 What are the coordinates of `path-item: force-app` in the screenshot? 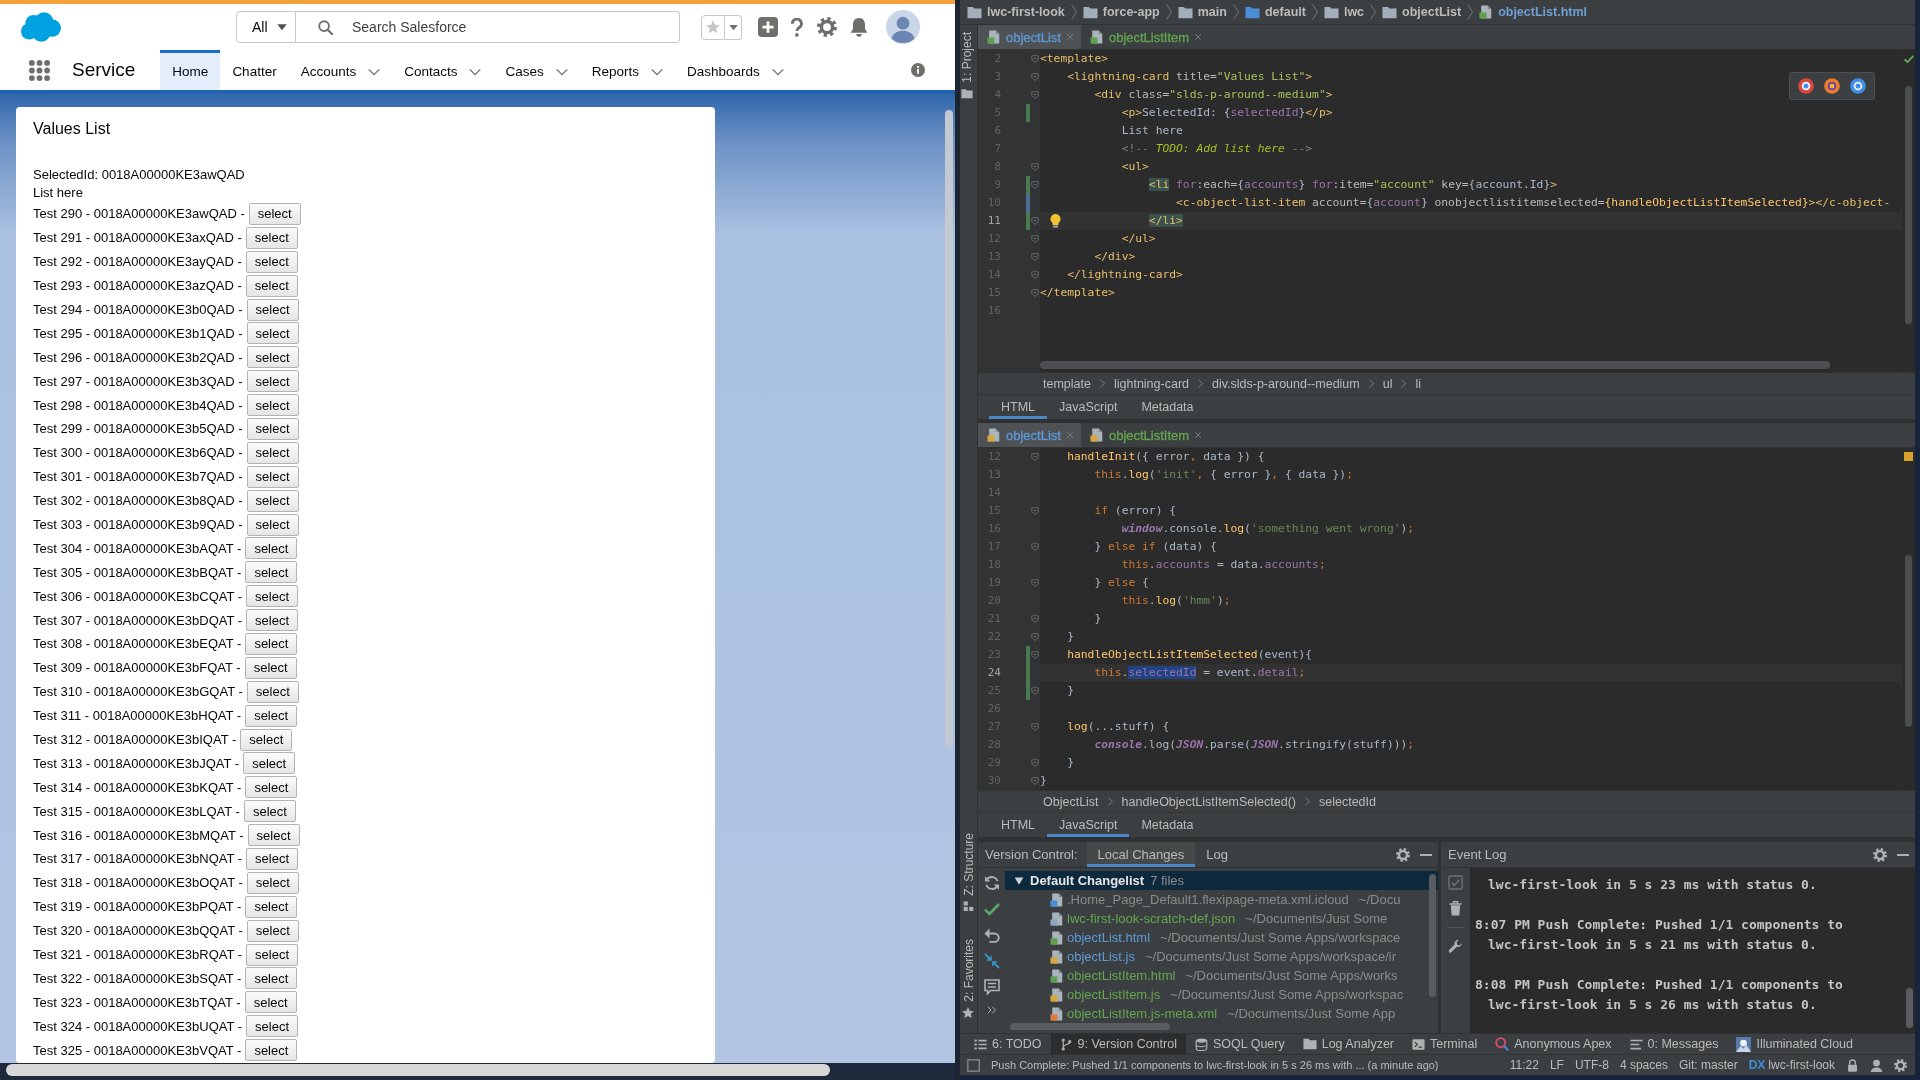 It's located at (1121, 12).